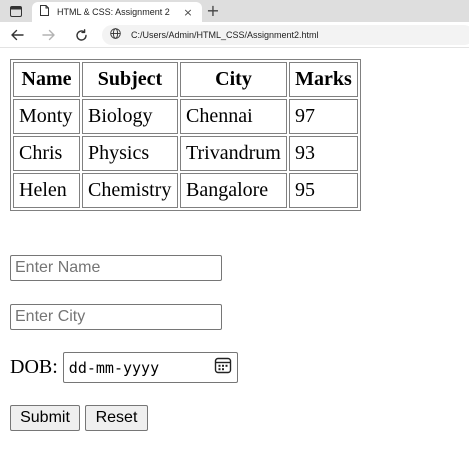 Image resolution: width=469 pixels, height=465 pixels. I want to click on tab-title: HTML & CSS: Assignment 2, so click(113, 12).